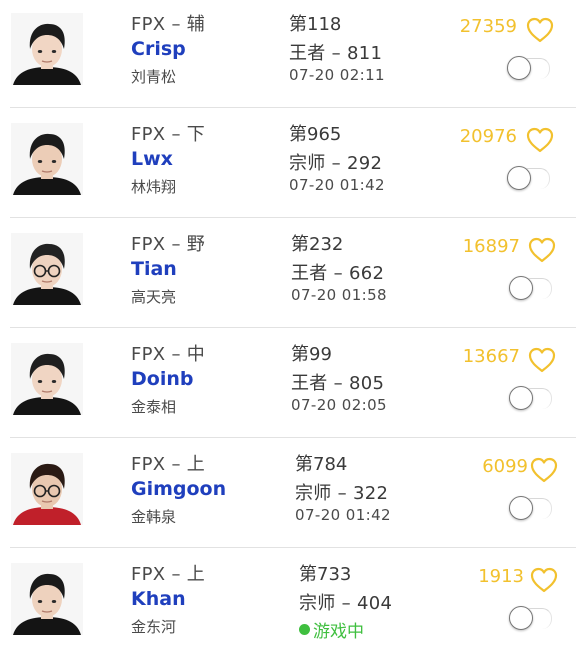 Image resolution: width=576 pixels, height=648 pixels. What do you see at coordinates (338, 273) in the screenshot?
I see `tier-points: 王者 – 662` at bounding box center [338, 273].